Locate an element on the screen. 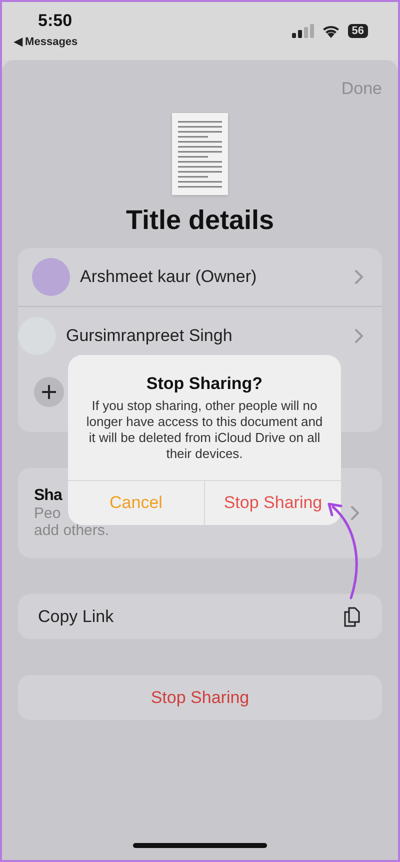 The width and height of the screenshot is (400, 862). copy-icon is located at coordinates (352, 616).